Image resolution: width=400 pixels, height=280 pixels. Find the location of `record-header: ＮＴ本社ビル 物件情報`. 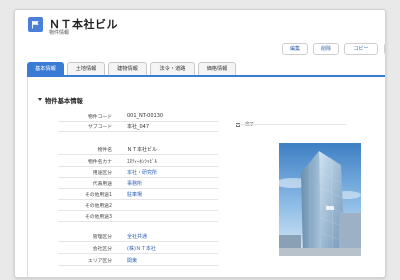

record-header: ＮＴ本社ビル 物件情報 is located at coordinates (200, 25).